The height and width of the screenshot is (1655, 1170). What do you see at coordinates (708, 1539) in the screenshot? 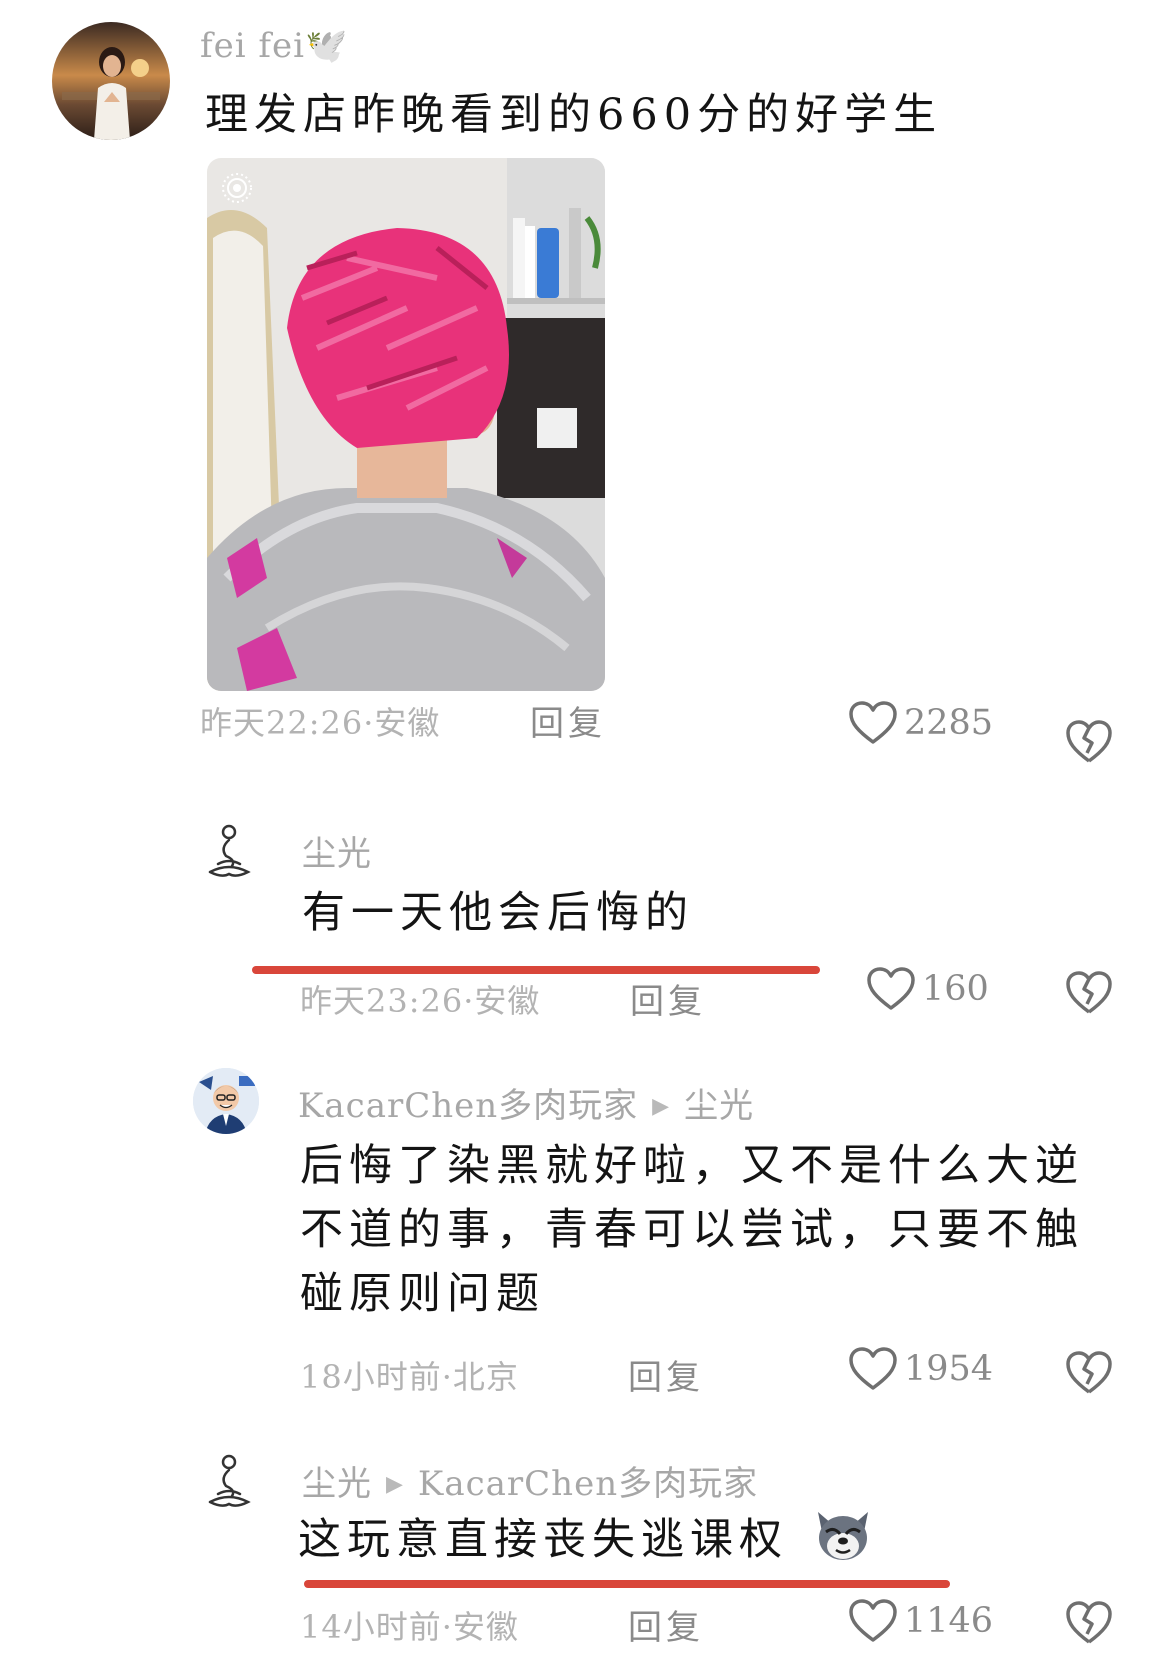
I see `comment-text: 这玩意直接丧失逃课权` at bounding box center [708, 1539].